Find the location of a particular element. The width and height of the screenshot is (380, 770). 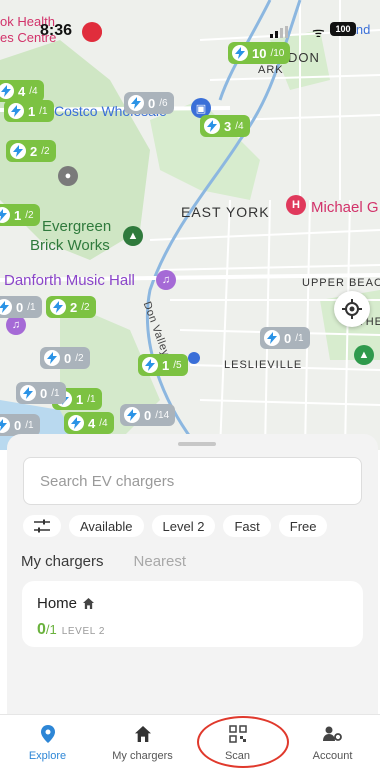

filter-settings-button is located at coordinates (42, 526).